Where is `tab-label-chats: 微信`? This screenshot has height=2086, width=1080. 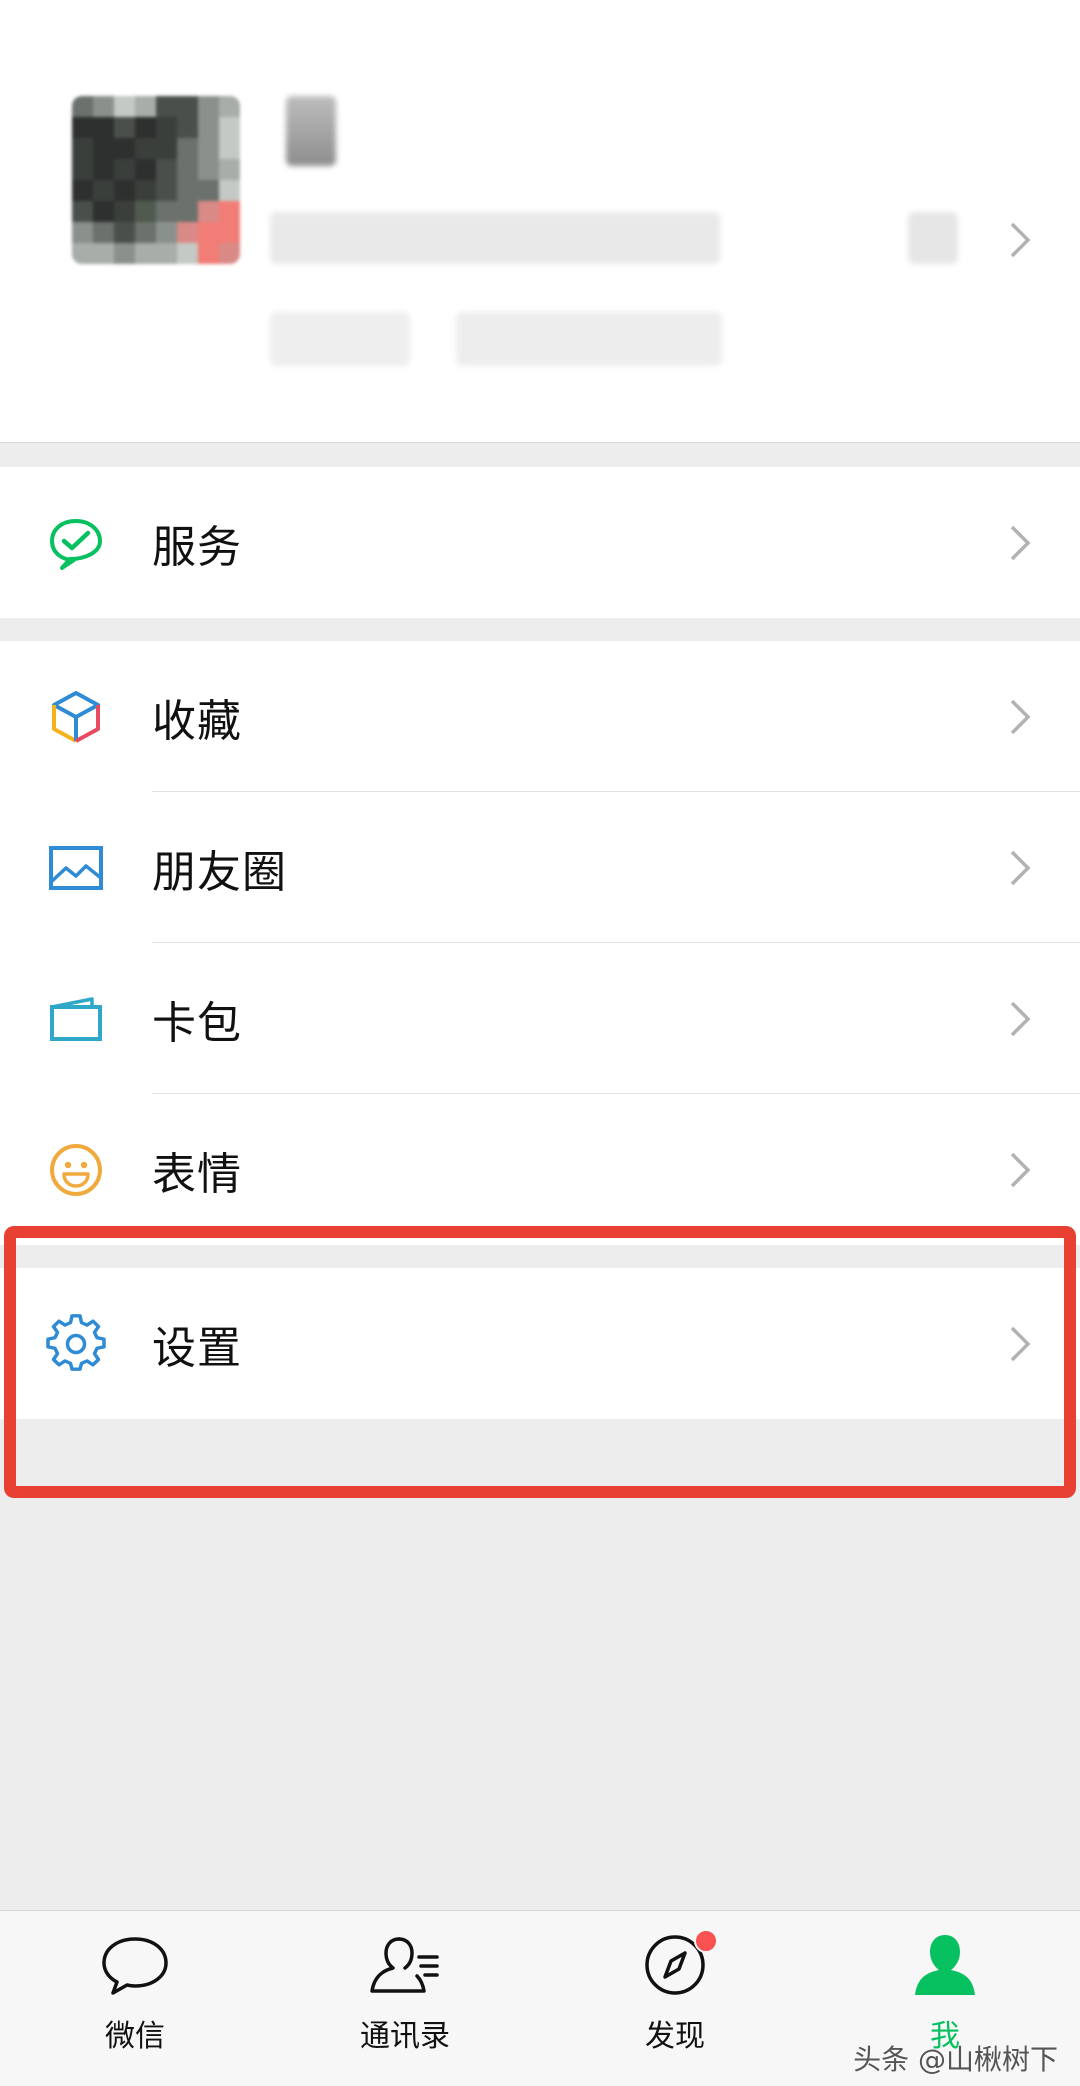 tab-label-chats: 微信 is located at coordinates (135, 2036).